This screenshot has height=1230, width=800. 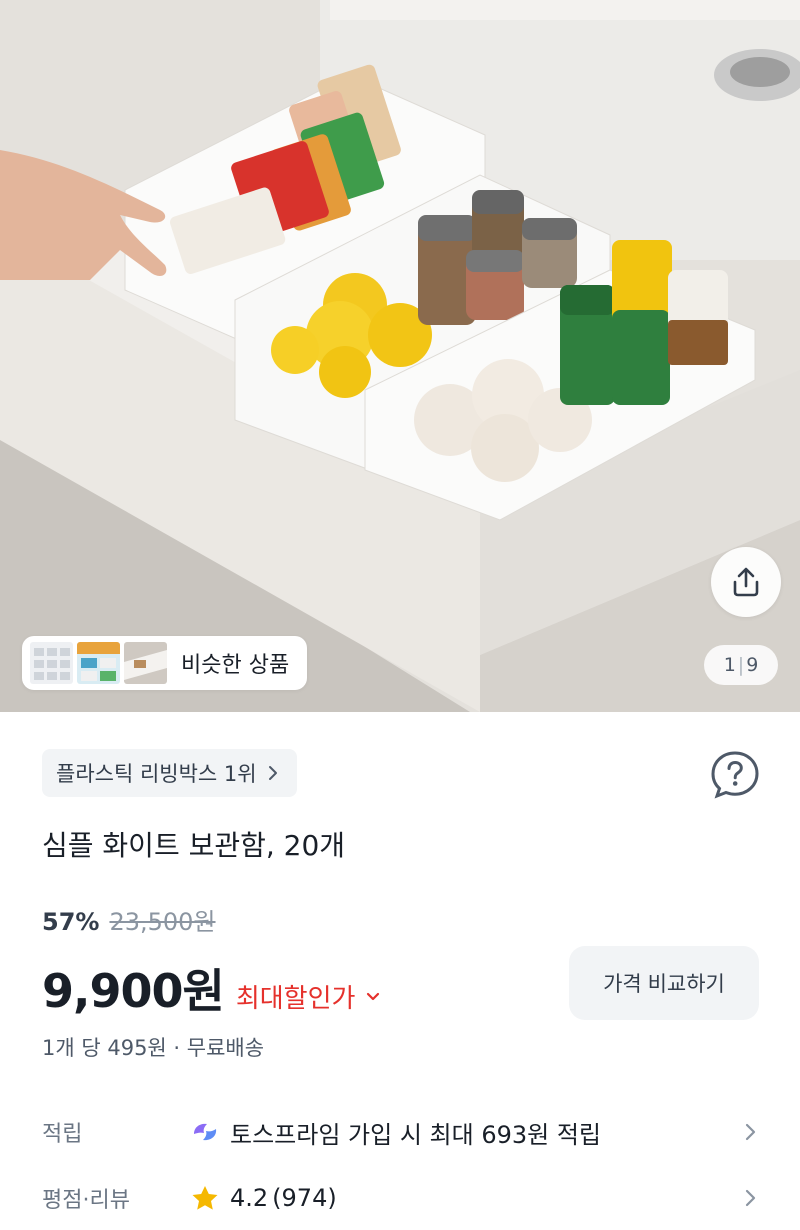 I want to click on points-value: 토스프라임 가입 시 최대 693원 적립, so click(x=415, y=1134).